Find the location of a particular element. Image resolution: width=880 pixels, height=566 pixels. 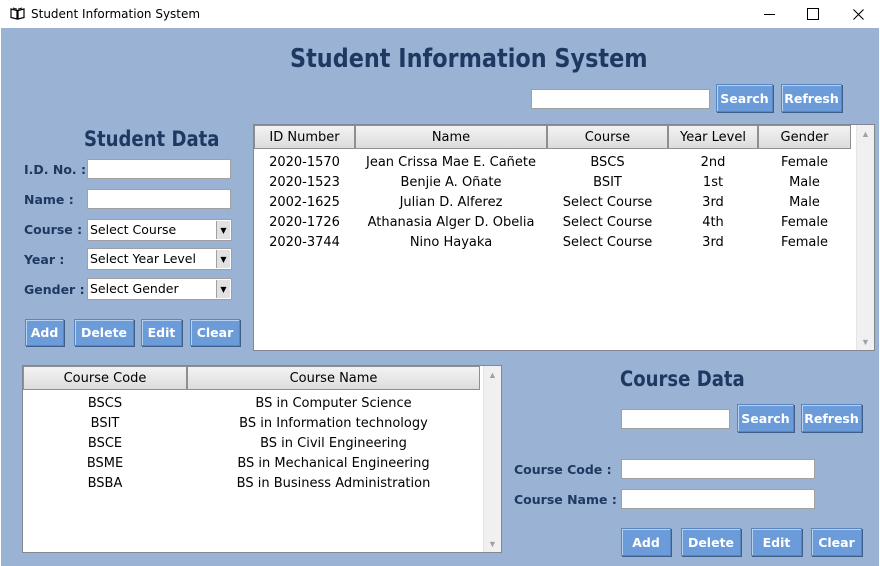

close-button is located at coordinates (857, 14).